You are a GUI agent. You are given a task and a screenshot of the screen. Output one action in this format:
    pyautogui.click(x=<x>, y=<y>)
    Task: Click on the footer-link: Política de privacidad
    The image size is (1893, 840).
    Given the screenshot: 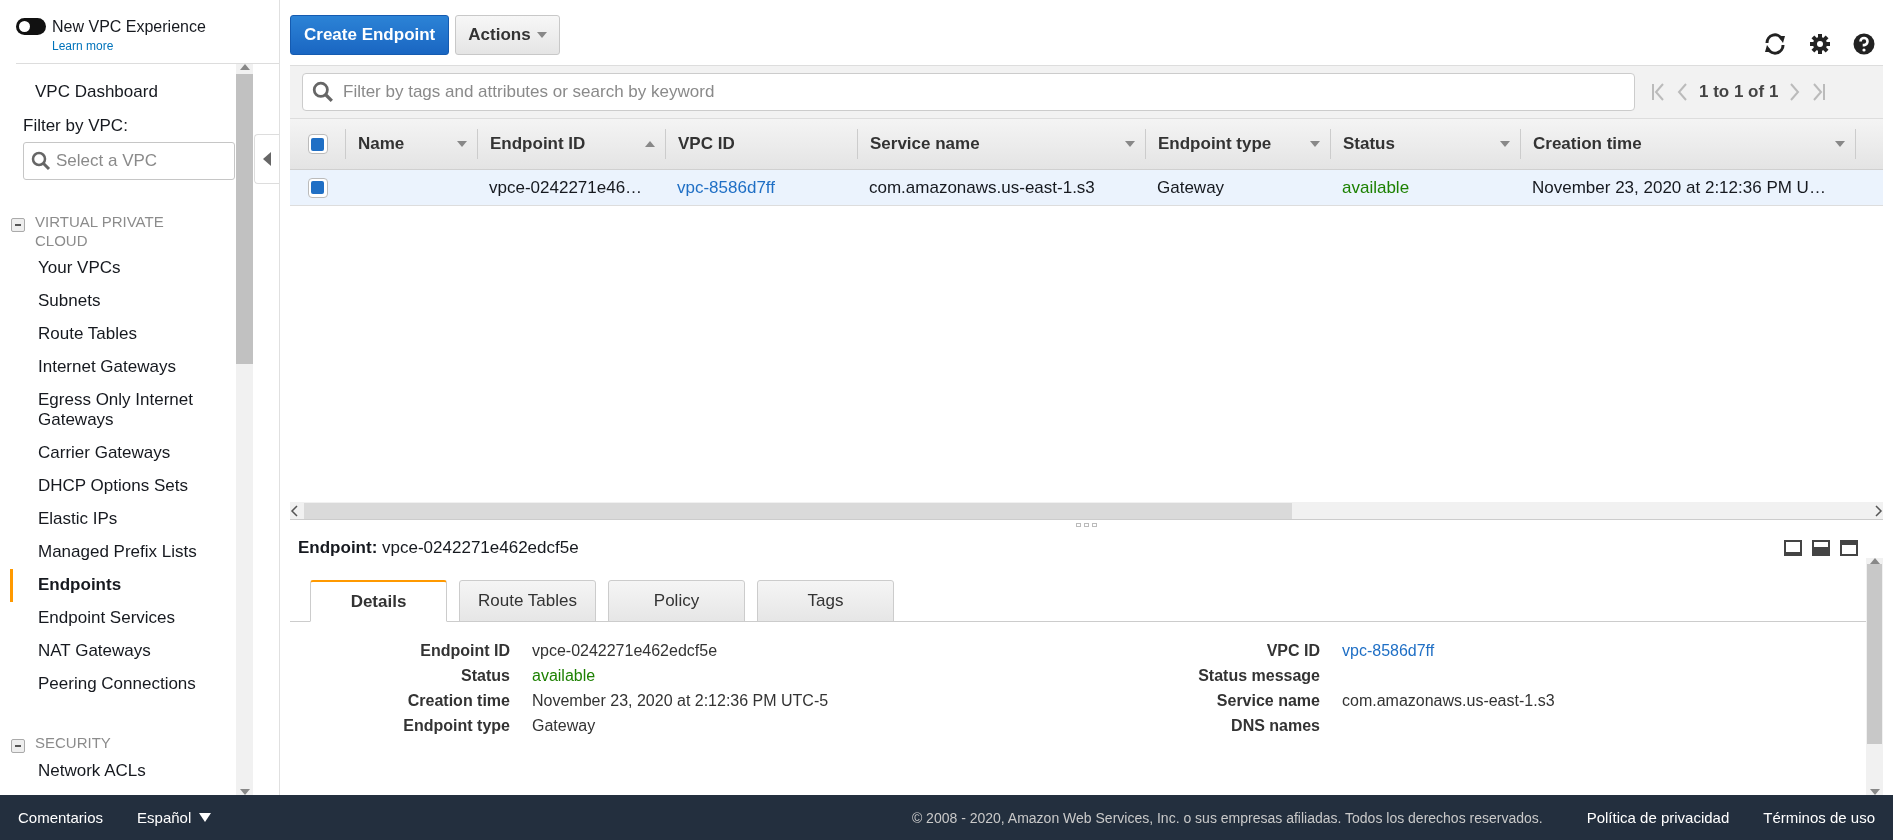 What is the action you would take?
    pyautogui.click(x=1658, y=817)
    